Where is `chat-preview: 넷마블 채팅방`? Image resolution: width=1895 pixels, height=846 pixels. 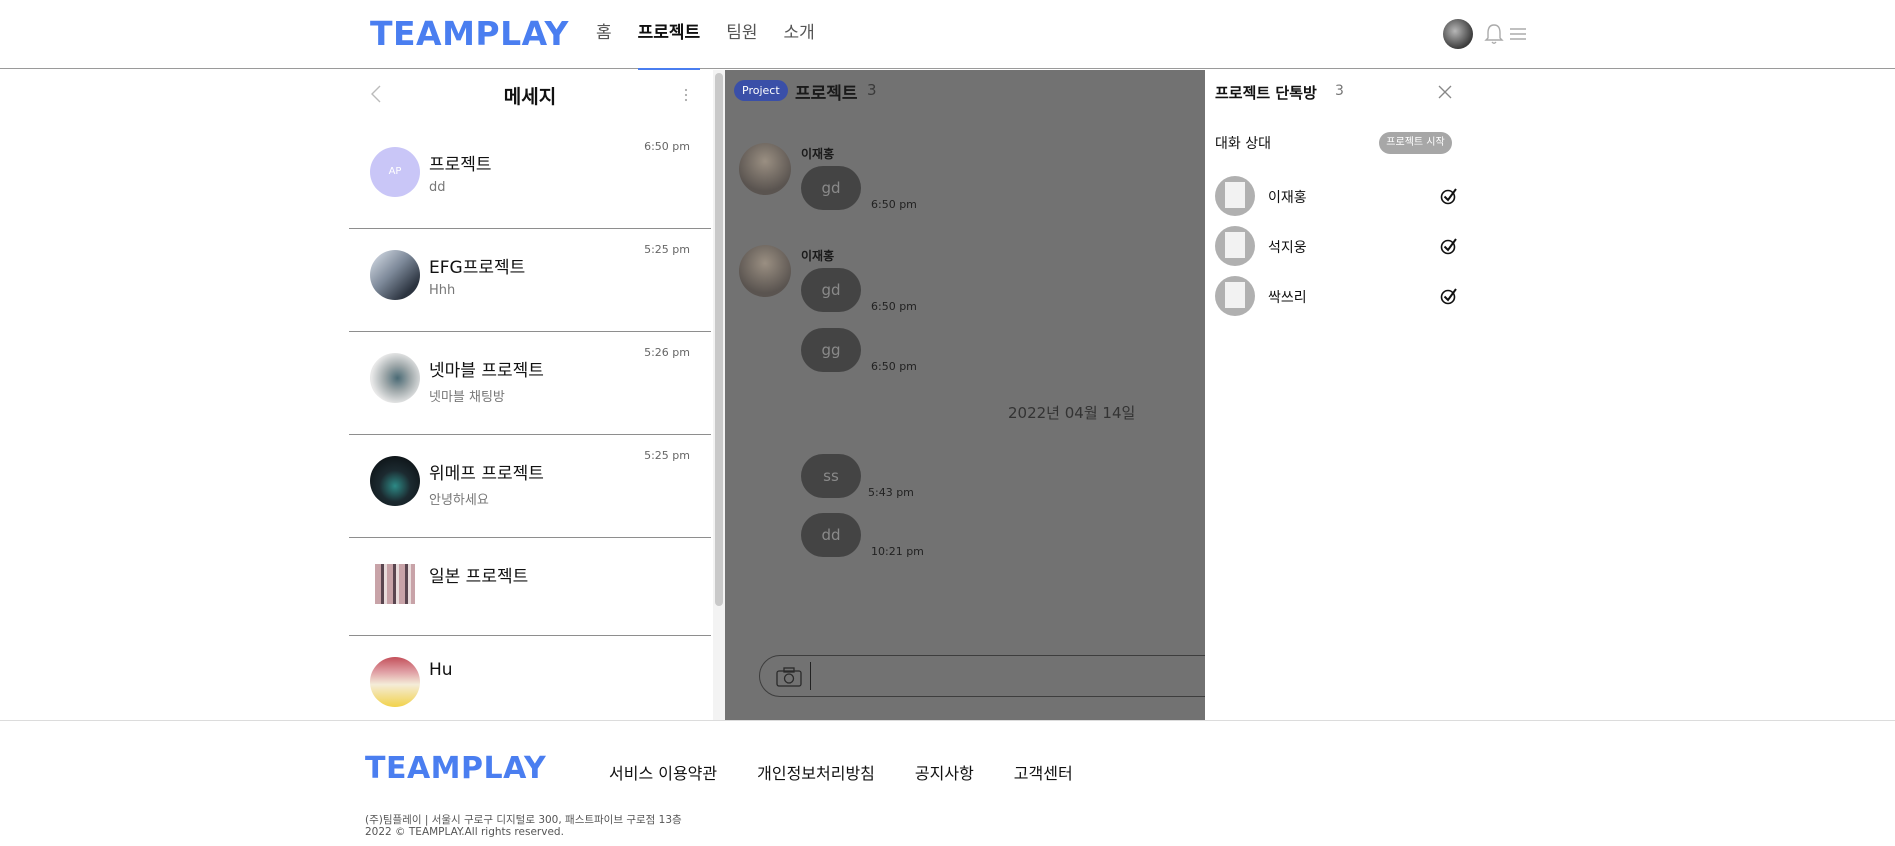 chat-preview: 넷마블 채팅방 is located at coordinates (467, 397).